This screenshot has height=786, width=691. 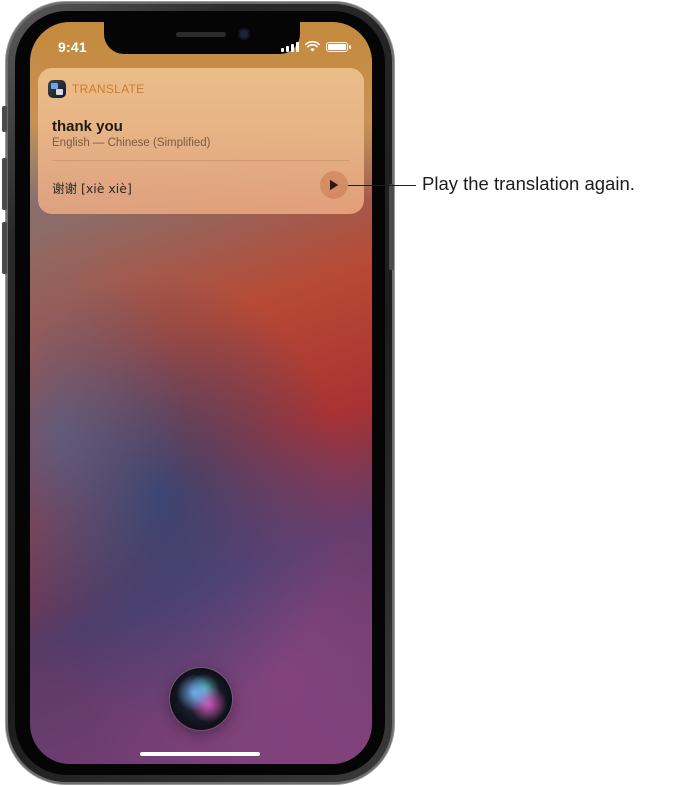 What do you see at coordinates (201, 699) in the screenshot?
I see `siri-orb-icon` at bounding box center [201, 699].